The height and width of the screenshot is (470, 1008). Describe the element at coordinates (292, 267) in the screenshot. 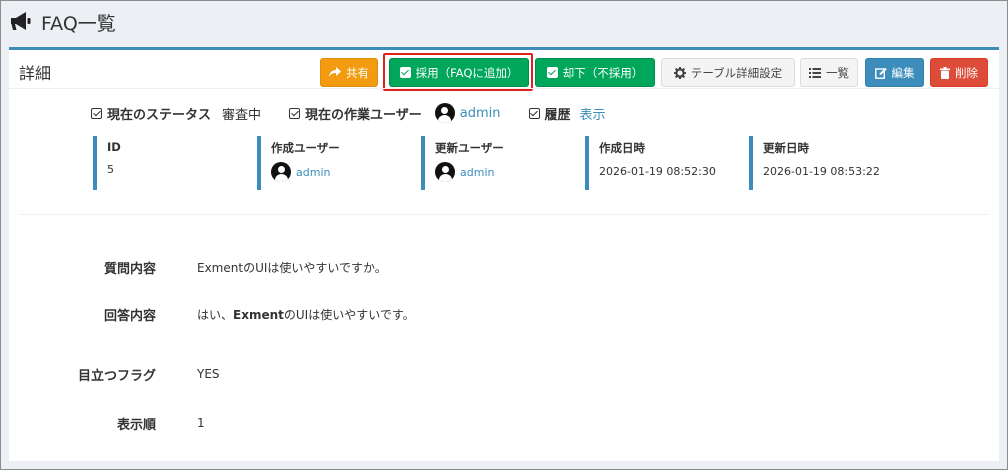

I see `question-value: ExmentのUIは使いやすいですか。` at that location.